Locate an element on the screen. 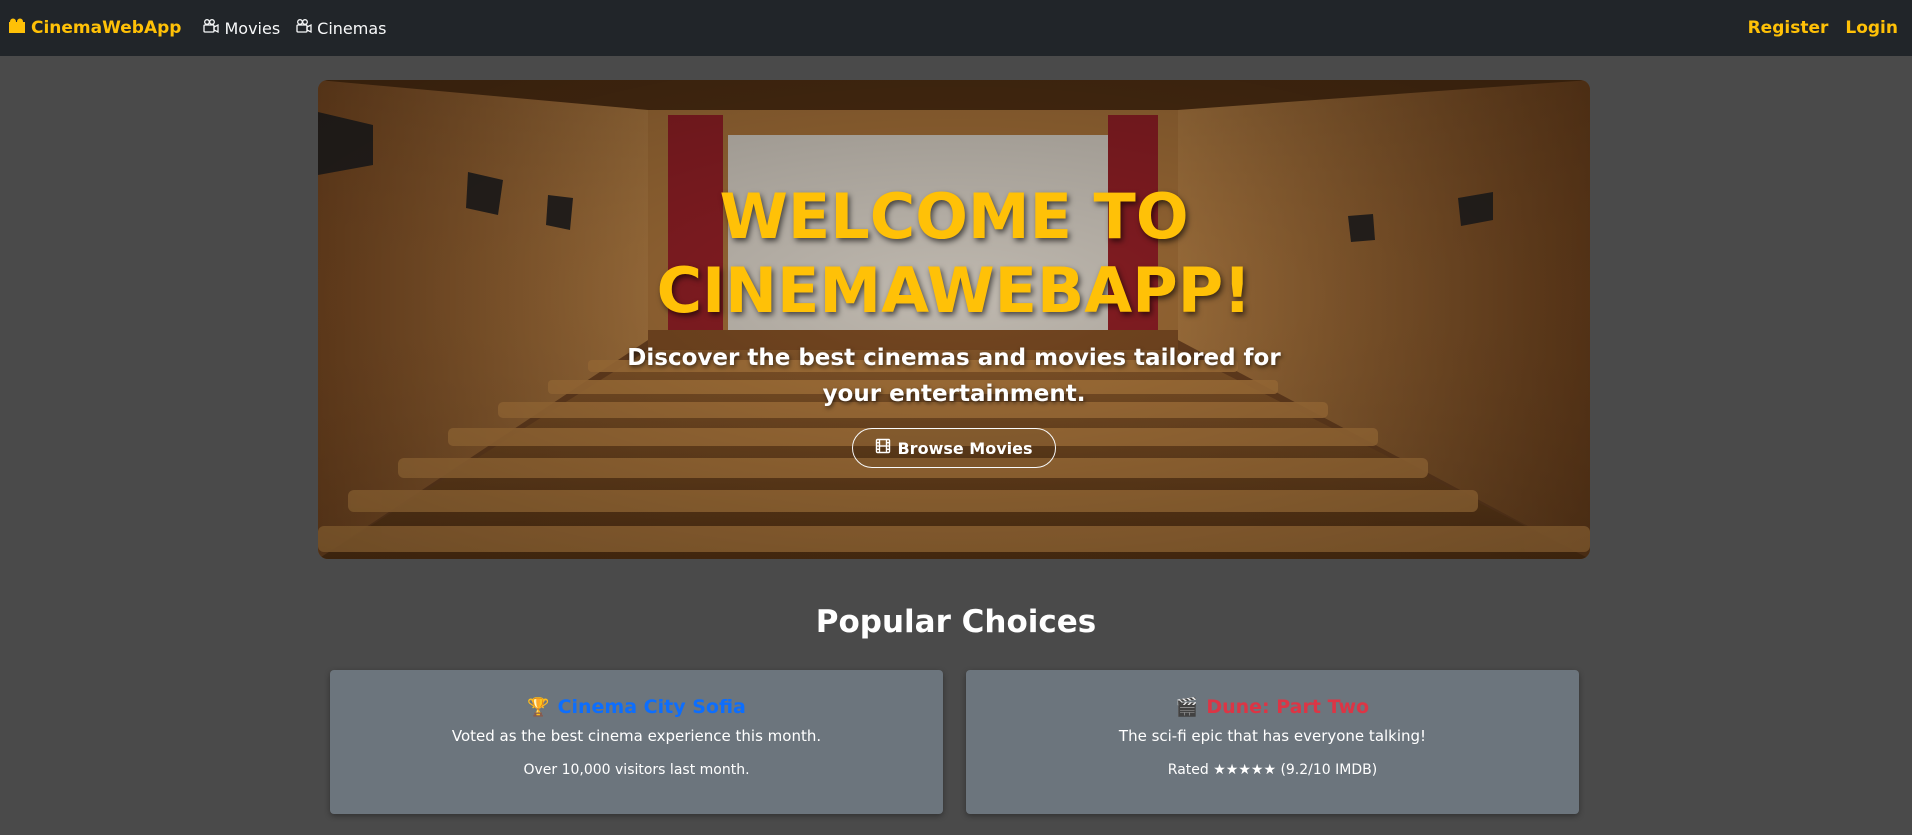 The image size is (1912, 835). register-link: Register is located at coordinates (1788, 28).